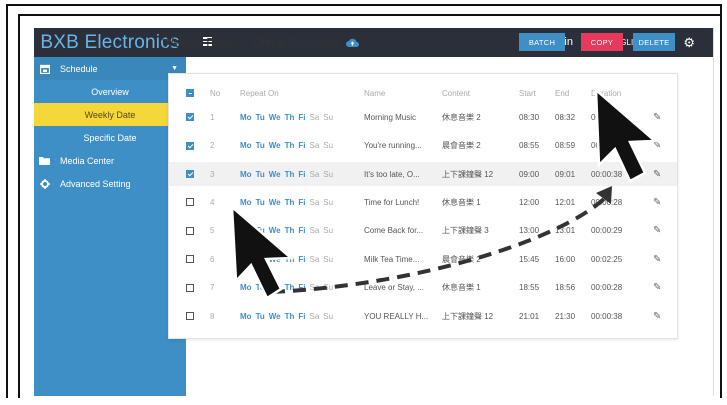 The height and width of the screenshot is (405, 727). I want to click on end-time: 09:01, so click(565, 174).